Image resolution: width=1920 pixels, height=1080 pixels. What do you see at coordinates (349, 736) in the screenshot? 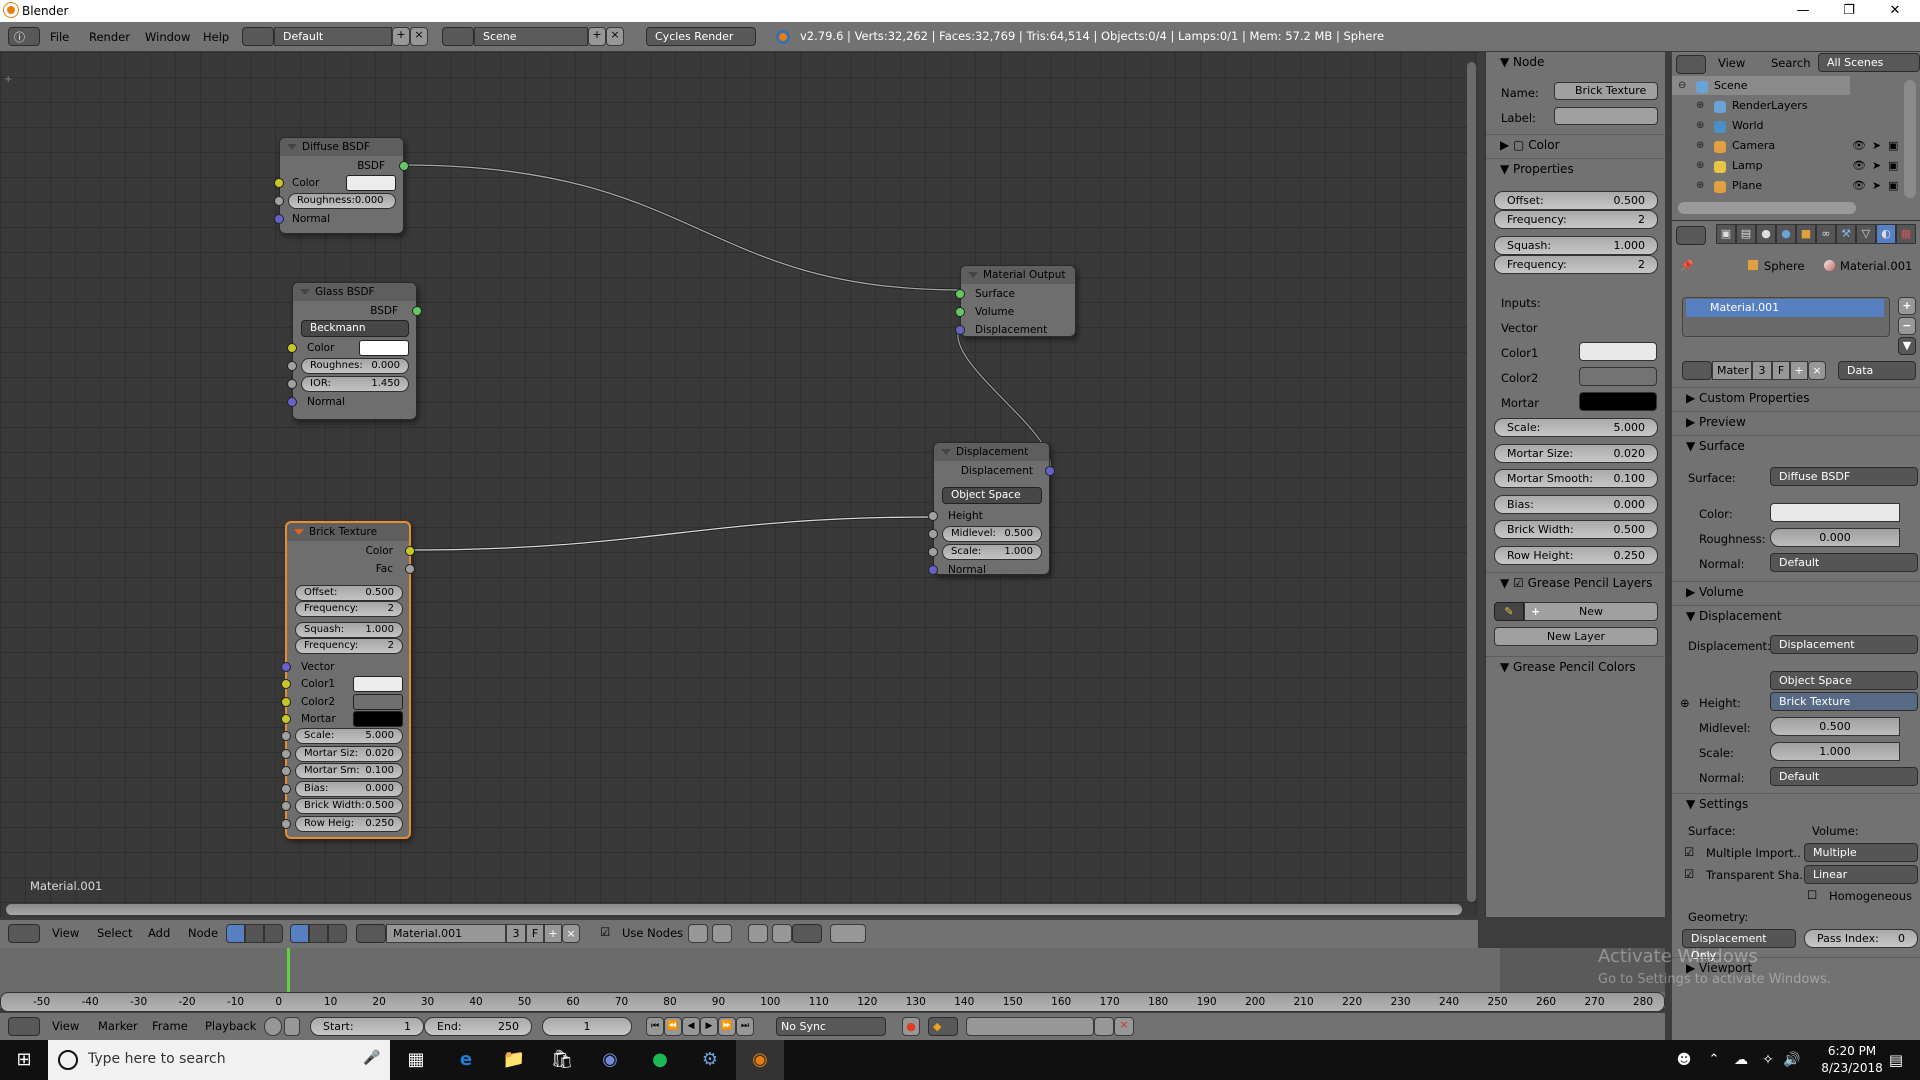
I see `brick-field-slider: Scale: 5.000` at bounding box center [349, 736].